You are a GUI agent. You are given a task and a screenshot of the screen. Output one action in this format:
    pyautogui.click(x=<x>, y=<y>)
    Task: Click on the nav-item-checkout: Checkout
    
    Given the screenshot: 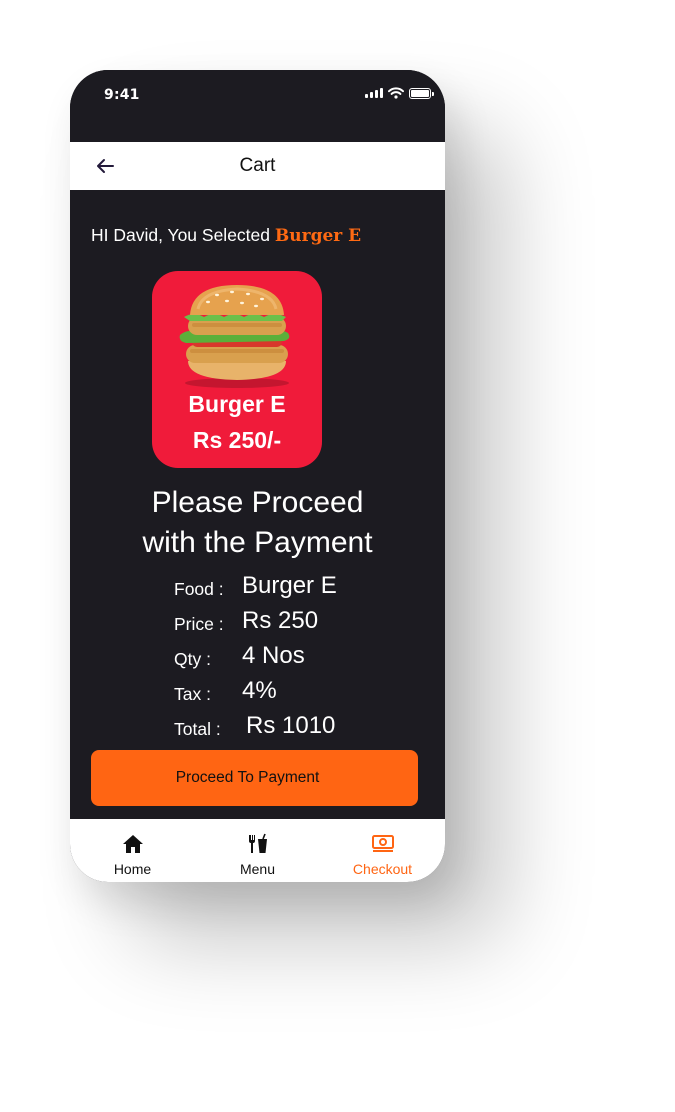 What is the action you would take?
    pyautogui.click(x=382, y=850)
    